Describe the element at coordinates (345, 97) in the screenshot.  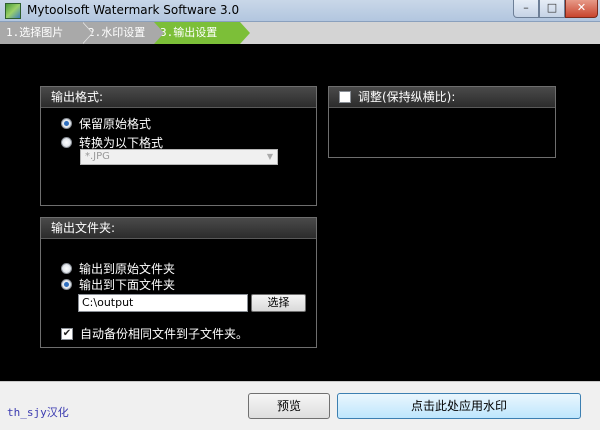
I see `checkbox-unchecked-icon` at that location.